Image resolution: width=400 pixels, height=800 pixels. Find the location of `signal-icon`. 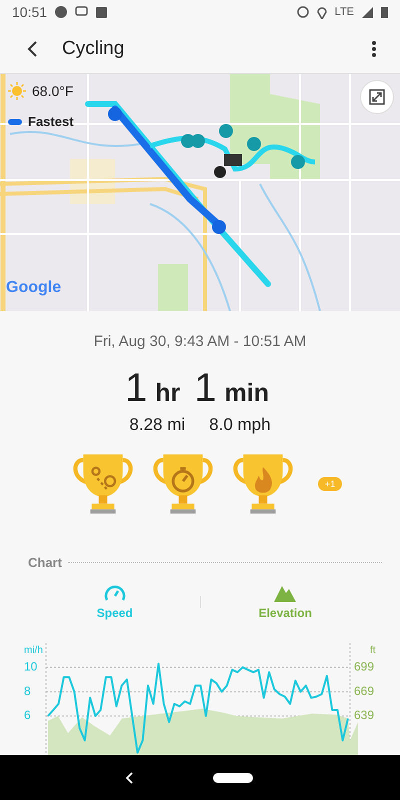

signal-icon is located at coordinates (367, 12).